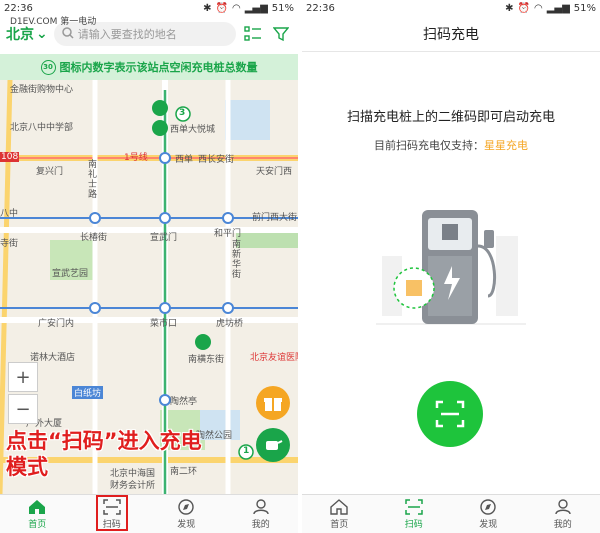  I want to click on list-view-icon, so click(253, 34).